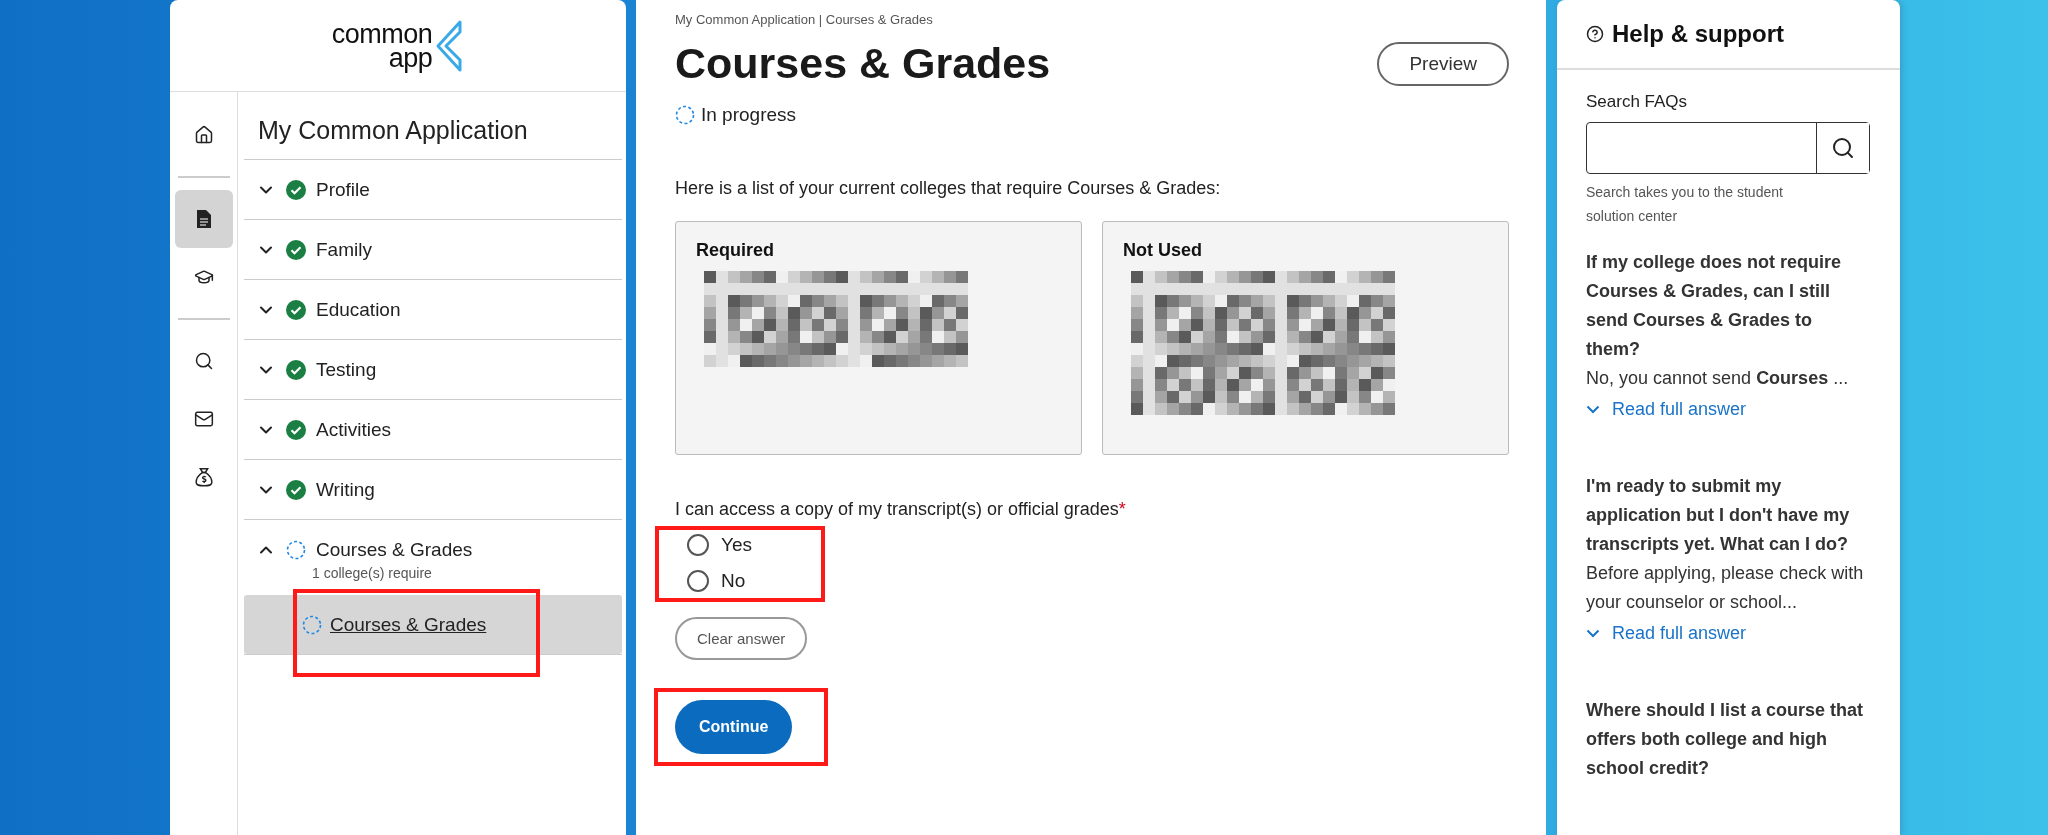  Describe the element at coordinates (1595, 34) in the screenshot. I see `help-icon` at that location.